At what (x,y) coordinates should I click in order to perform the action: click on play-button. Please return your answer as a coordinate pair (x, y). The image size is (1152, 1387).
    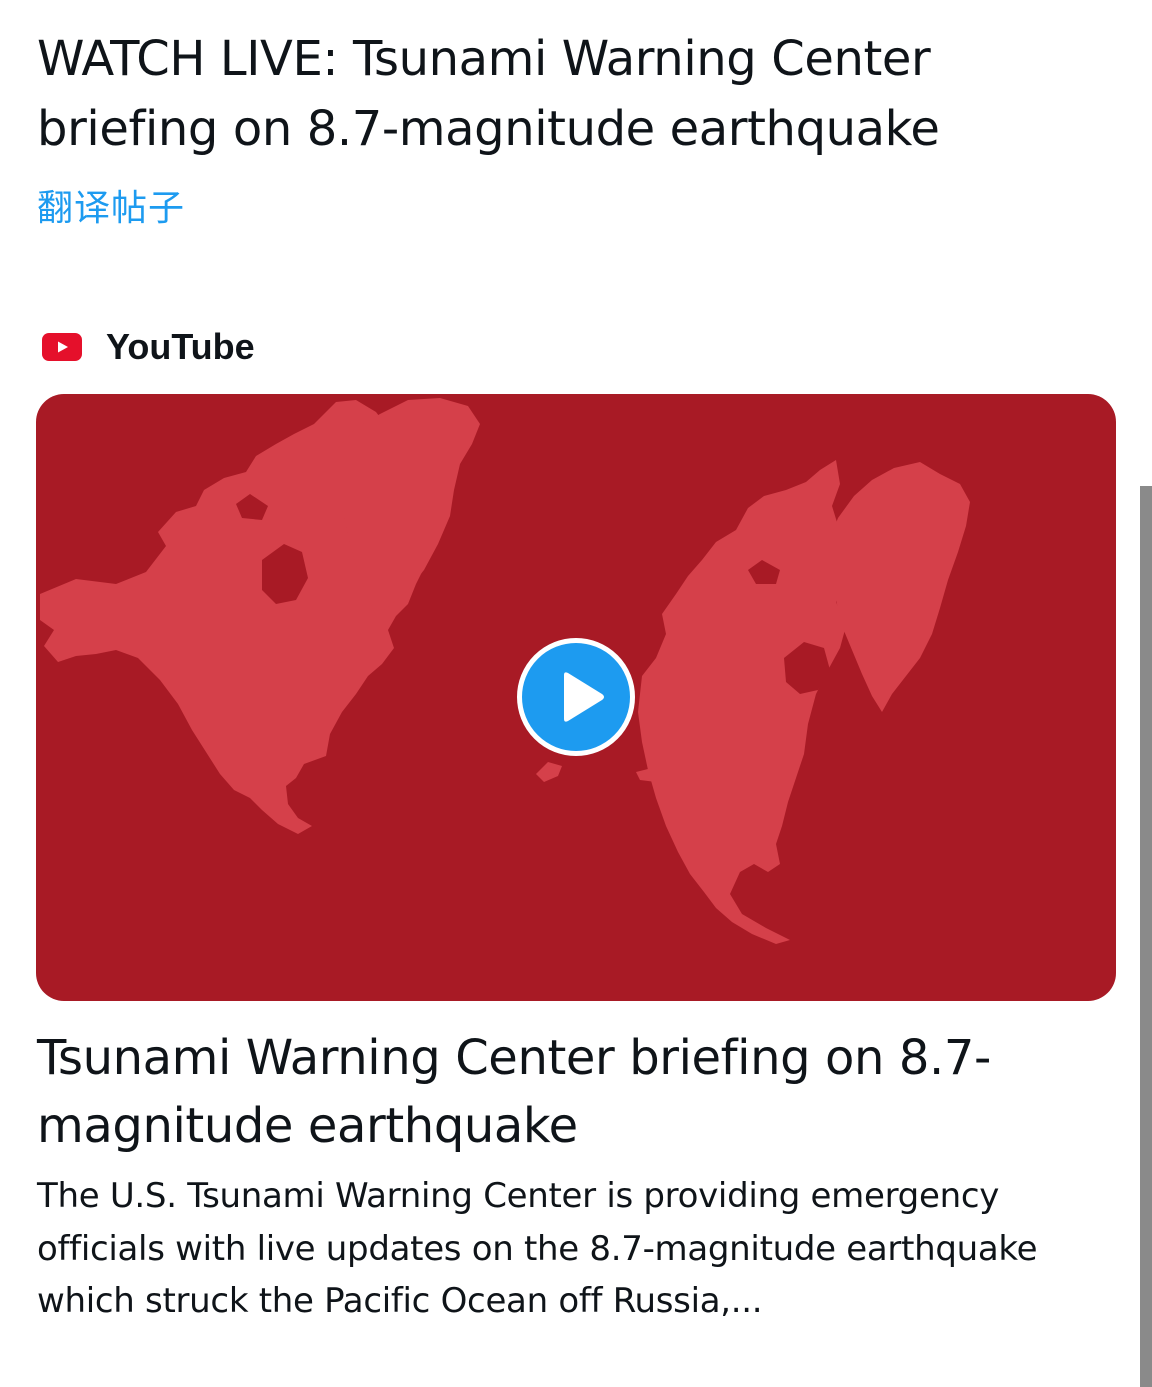
    Looking at the image, I should click on (576, 697).